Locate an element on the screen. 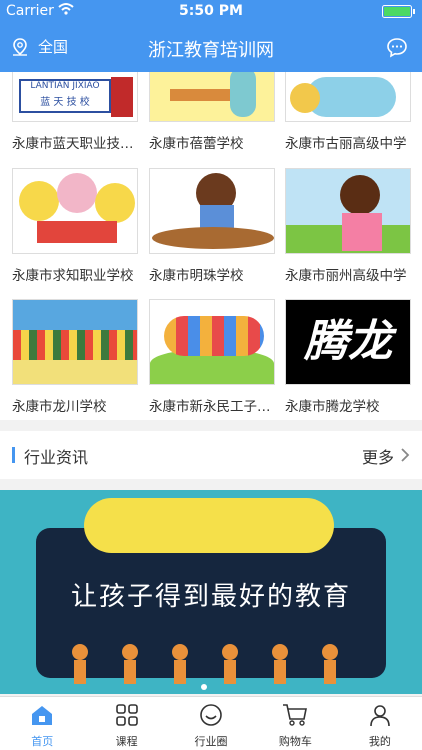  tab-home: 首页 is located at coordinates (42, 723).